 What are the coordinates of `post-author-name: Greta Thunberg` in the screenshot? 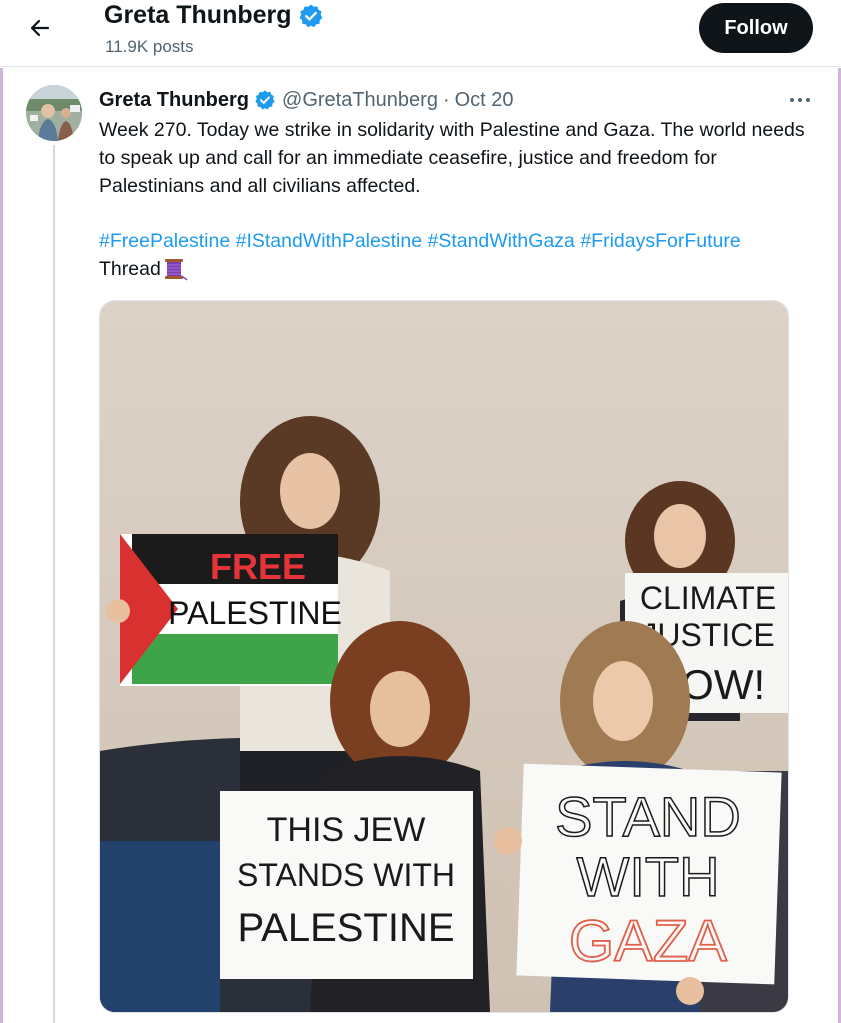 It's located at (174, 100).